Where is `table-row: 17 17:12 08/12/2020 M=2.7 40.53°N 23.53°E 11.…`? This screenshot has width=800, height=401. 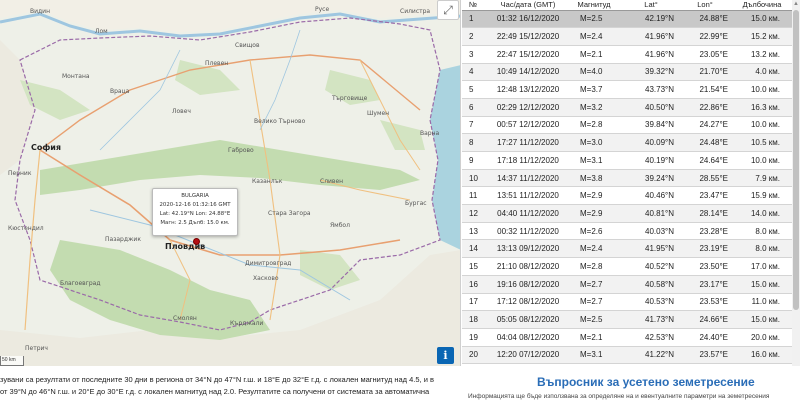 table-row: 17 17:12 08/12/2020 M=2.7 40.53°N 23.53°E 11.… is located at coordinates (627, 302).